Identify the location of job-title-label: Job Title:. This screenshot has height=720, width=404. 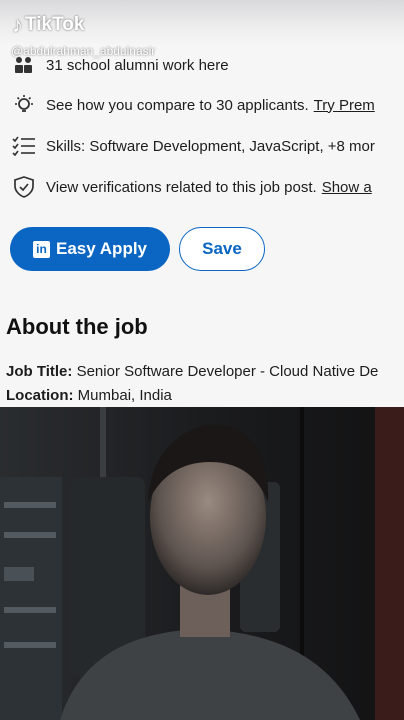
(39, 371).